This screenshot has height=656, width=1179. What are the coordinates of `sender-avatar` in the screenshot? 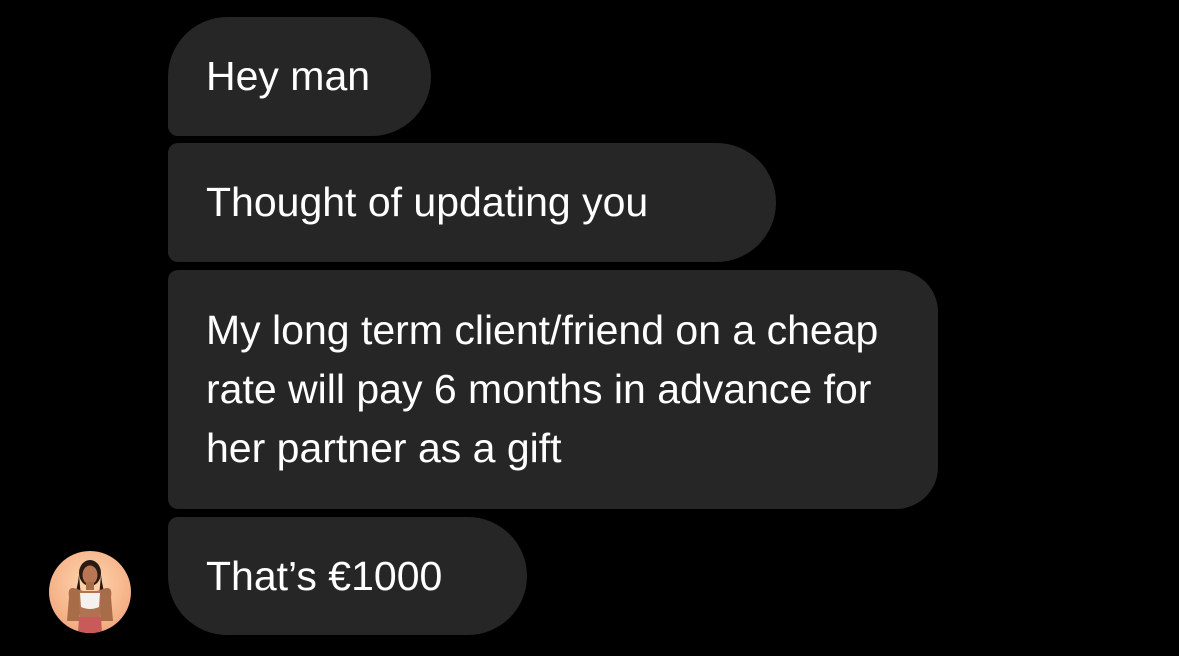 It's located at (90, 592).